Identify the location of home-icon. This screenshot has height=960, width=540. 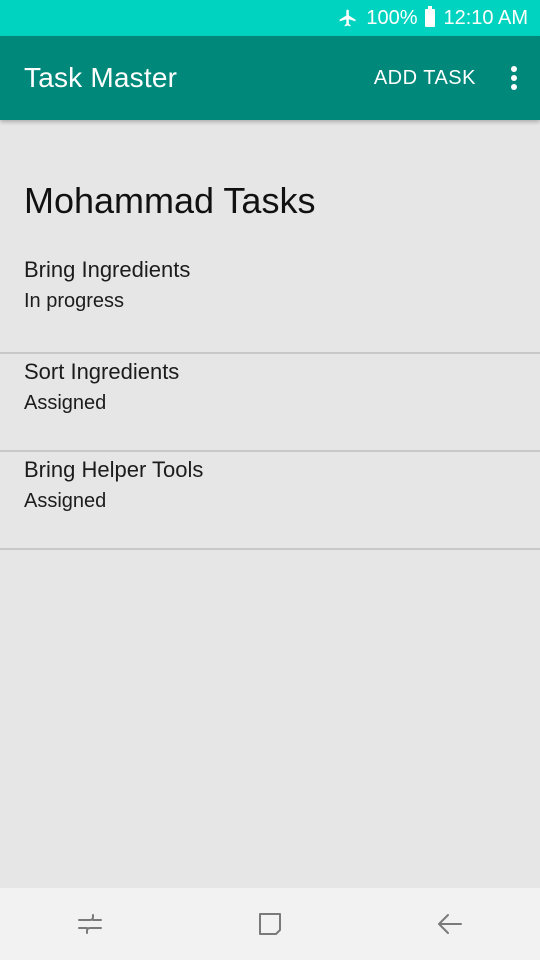
(270, 924).